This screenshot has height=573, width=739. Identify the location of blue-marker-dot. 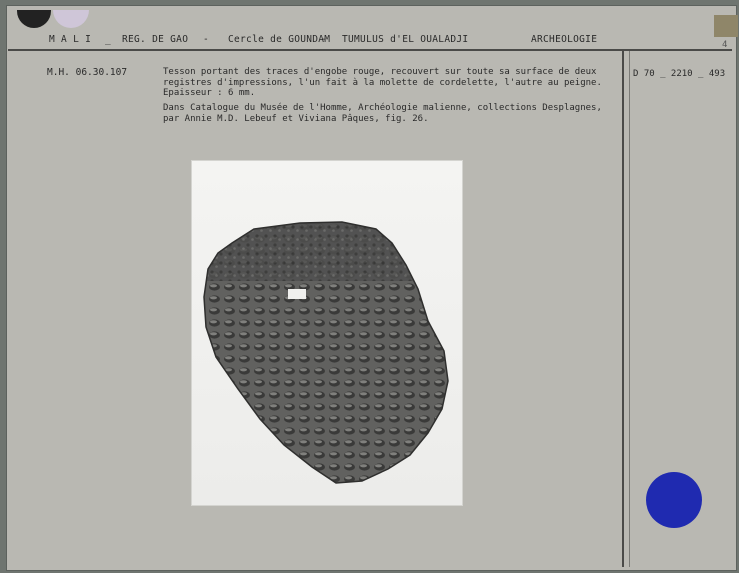
(674, 500).